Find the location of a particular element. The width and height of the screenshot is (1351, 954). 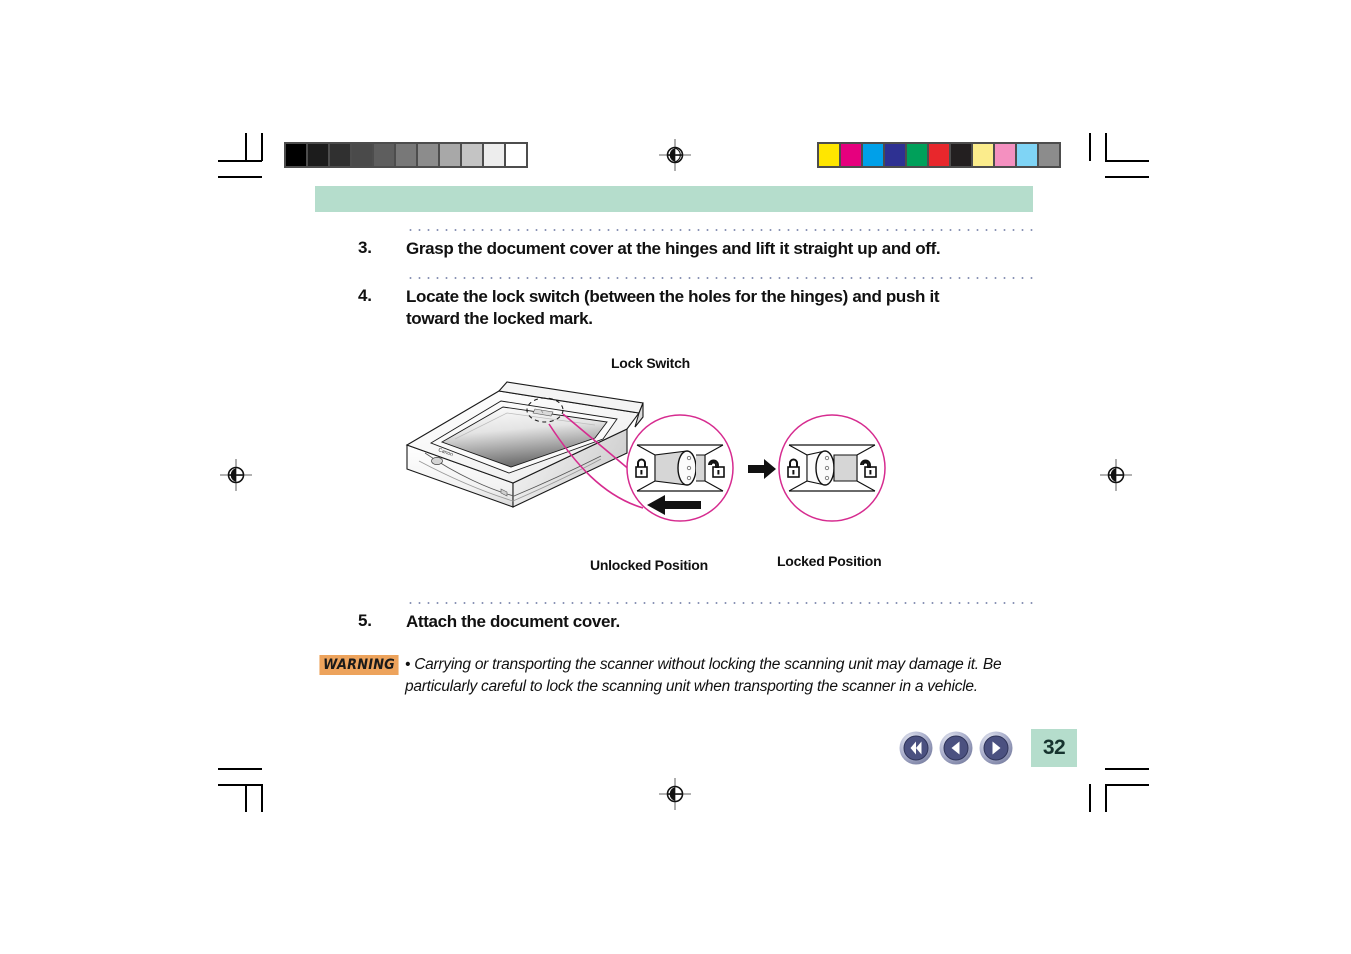

crop-mark-top-left-v is located at coordinates (246, 147).